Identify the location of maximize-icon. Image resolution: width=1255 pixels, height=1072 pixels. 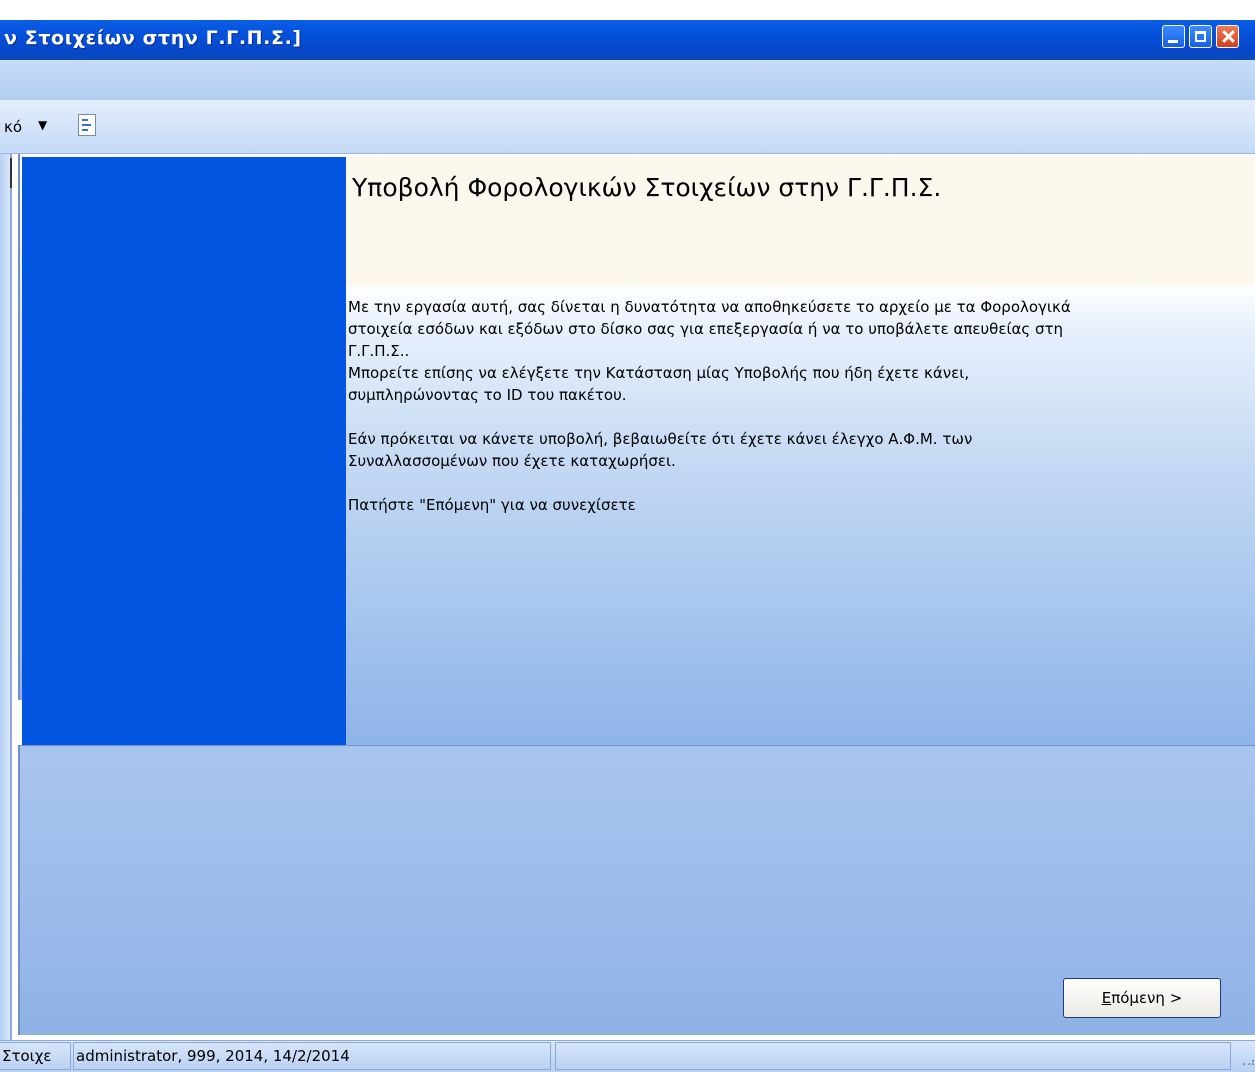
(1200, 36).